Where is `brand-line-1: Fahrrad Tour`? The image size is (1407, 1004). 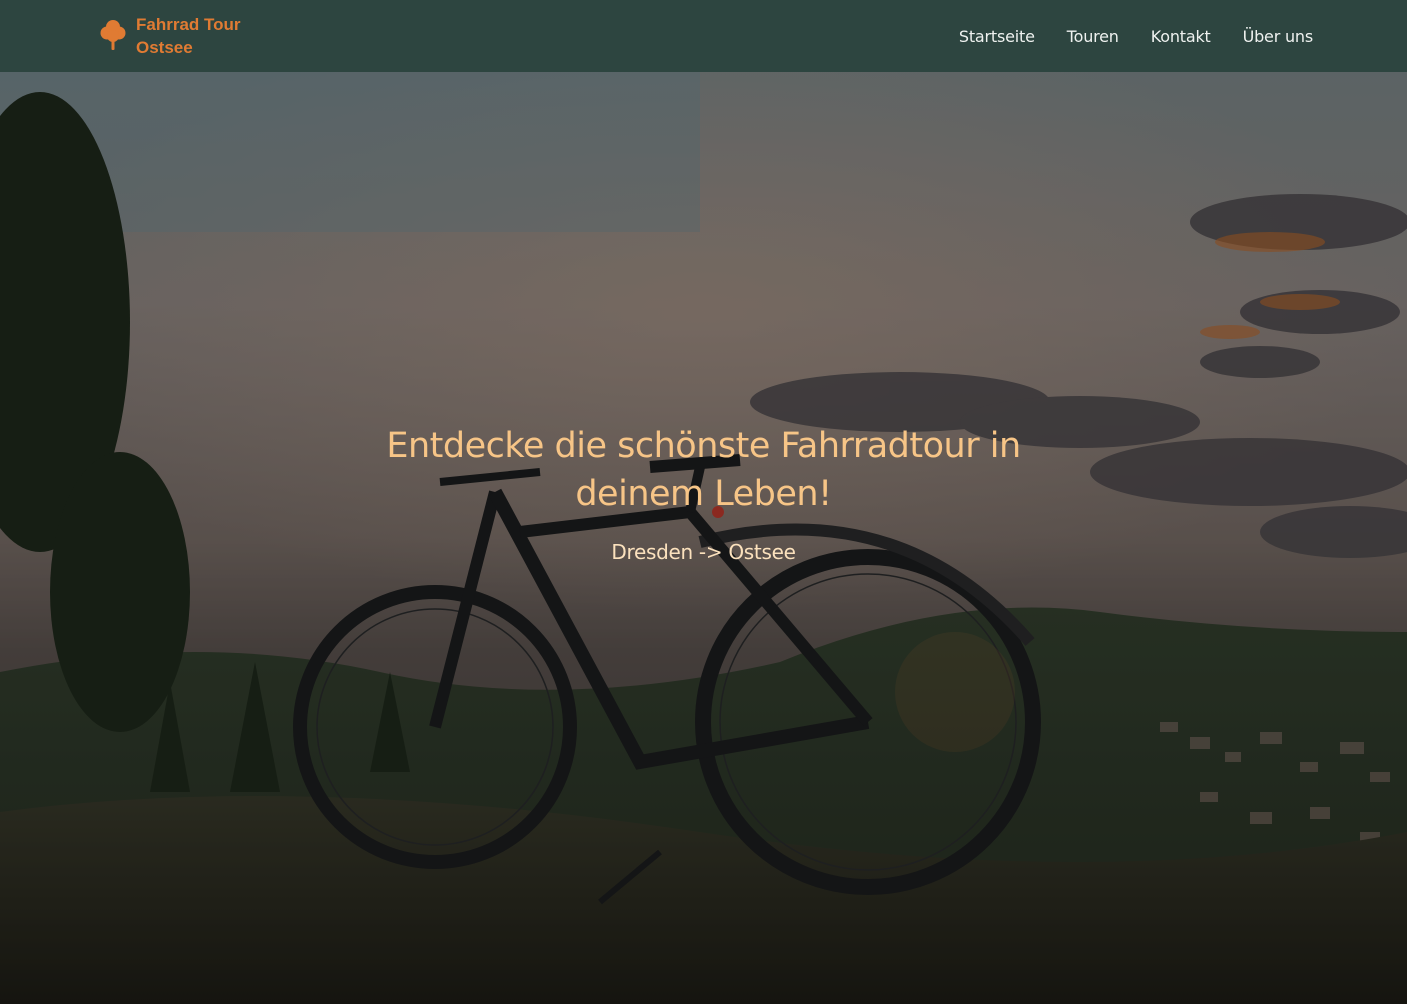
brand-line-1: Fahrrad Tour is located at coordinates (188, 24).